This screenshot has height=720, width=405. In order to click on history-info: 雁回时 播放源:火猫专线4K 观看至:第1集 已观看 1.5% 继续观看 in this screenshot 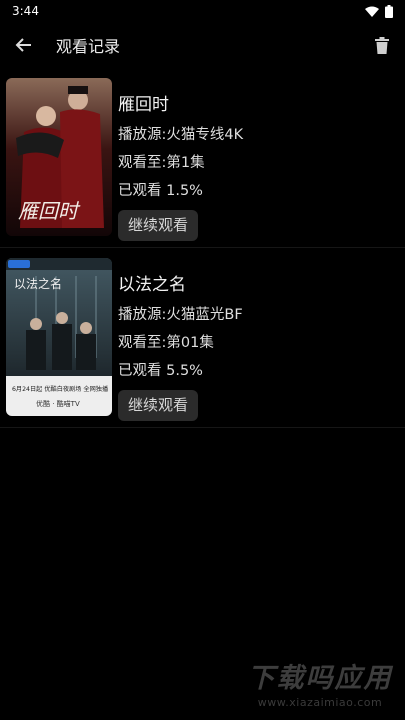, I will do `click(256, 165)`.